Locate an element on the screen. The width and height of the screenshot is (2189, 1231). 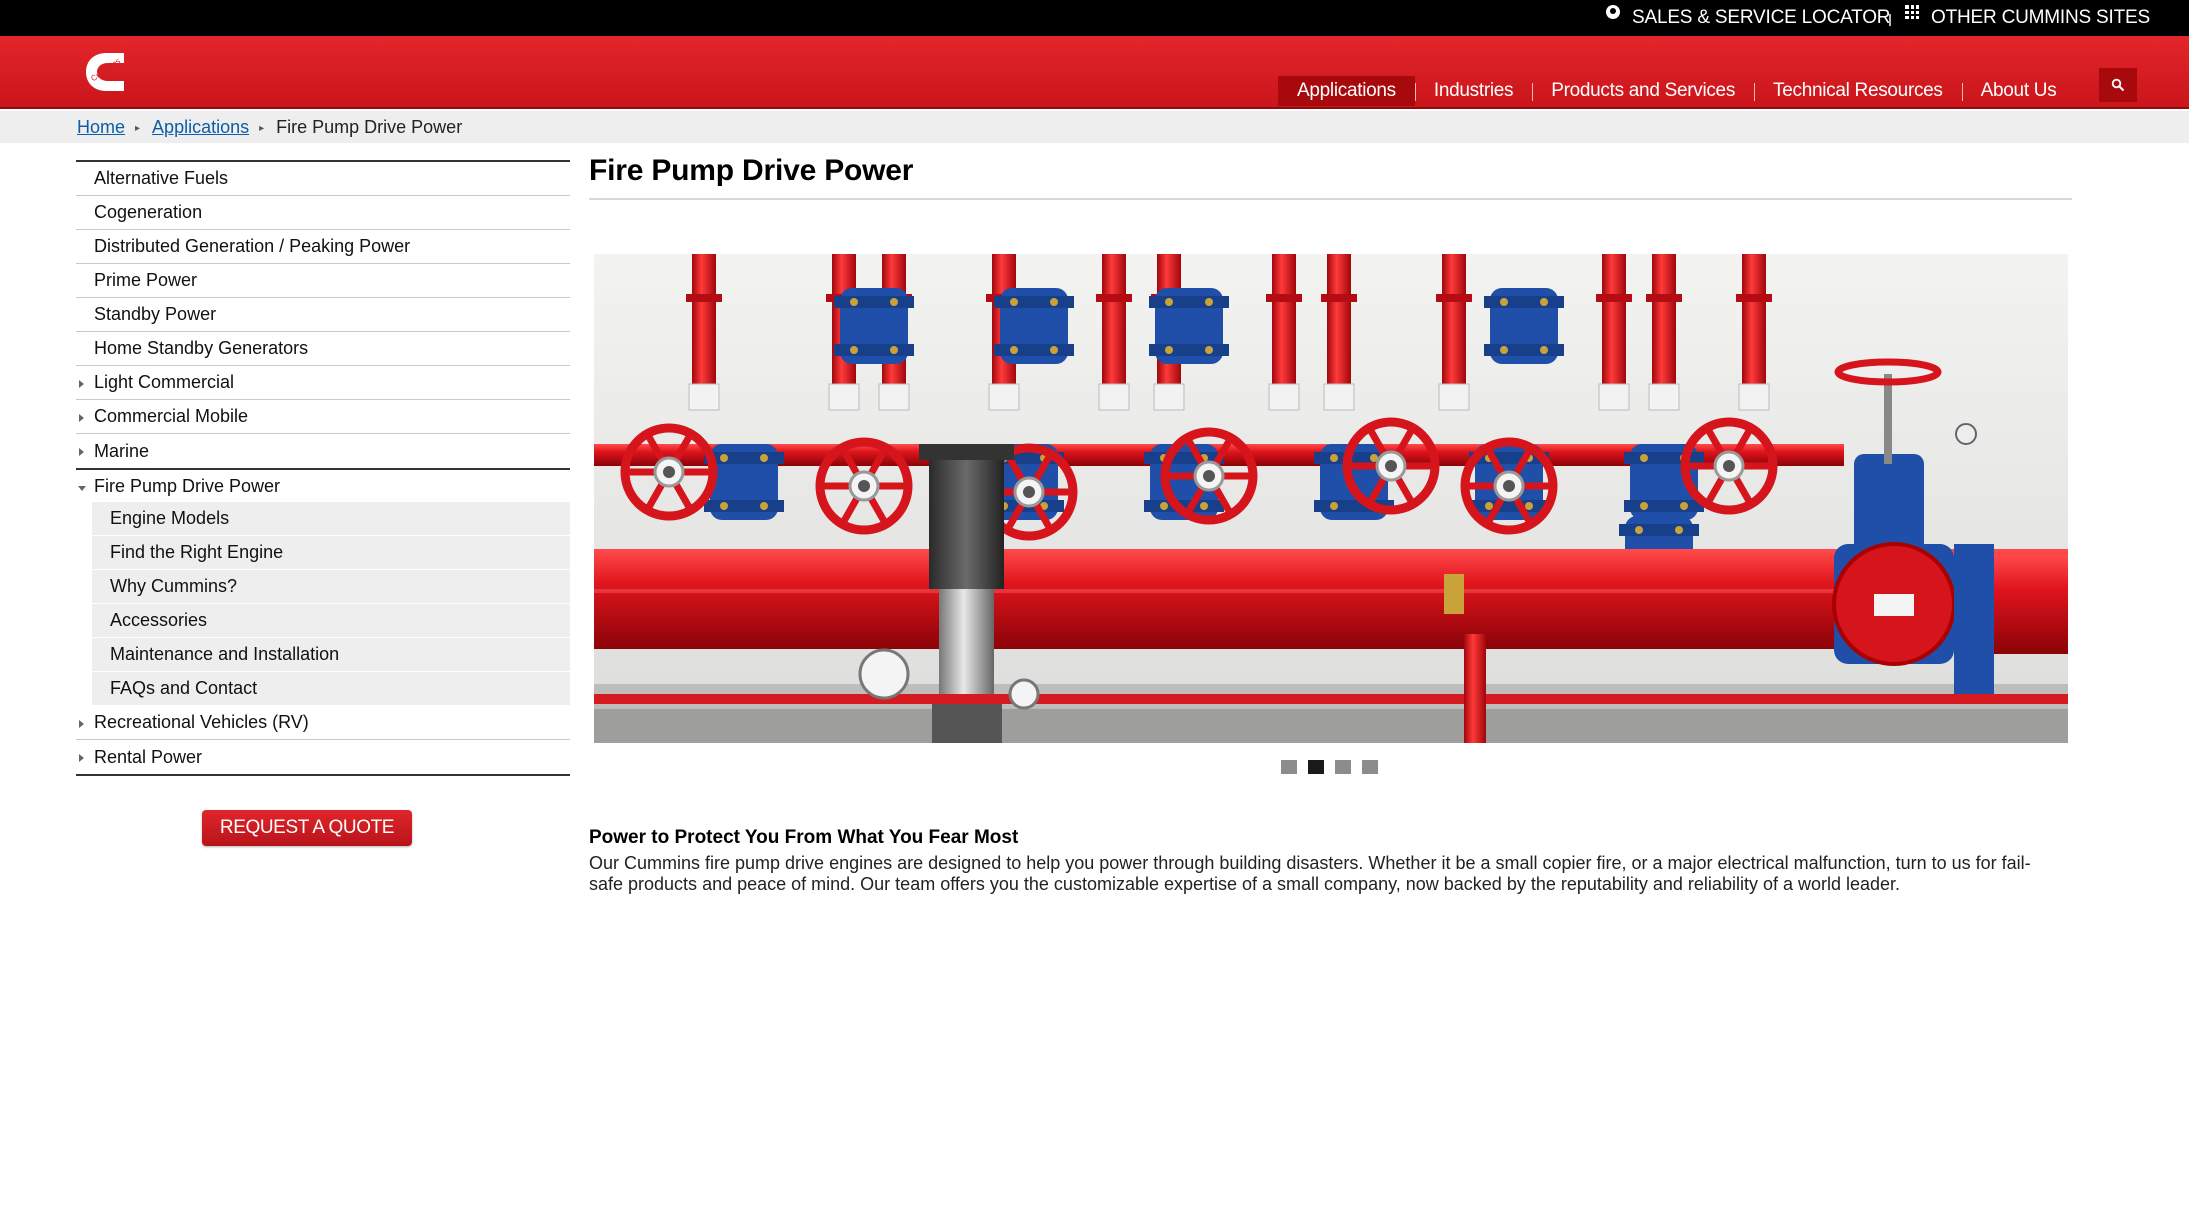
sales-service-locator-label: SALES & SERVICE LOCATOR is located at coordinates (1761, 17).